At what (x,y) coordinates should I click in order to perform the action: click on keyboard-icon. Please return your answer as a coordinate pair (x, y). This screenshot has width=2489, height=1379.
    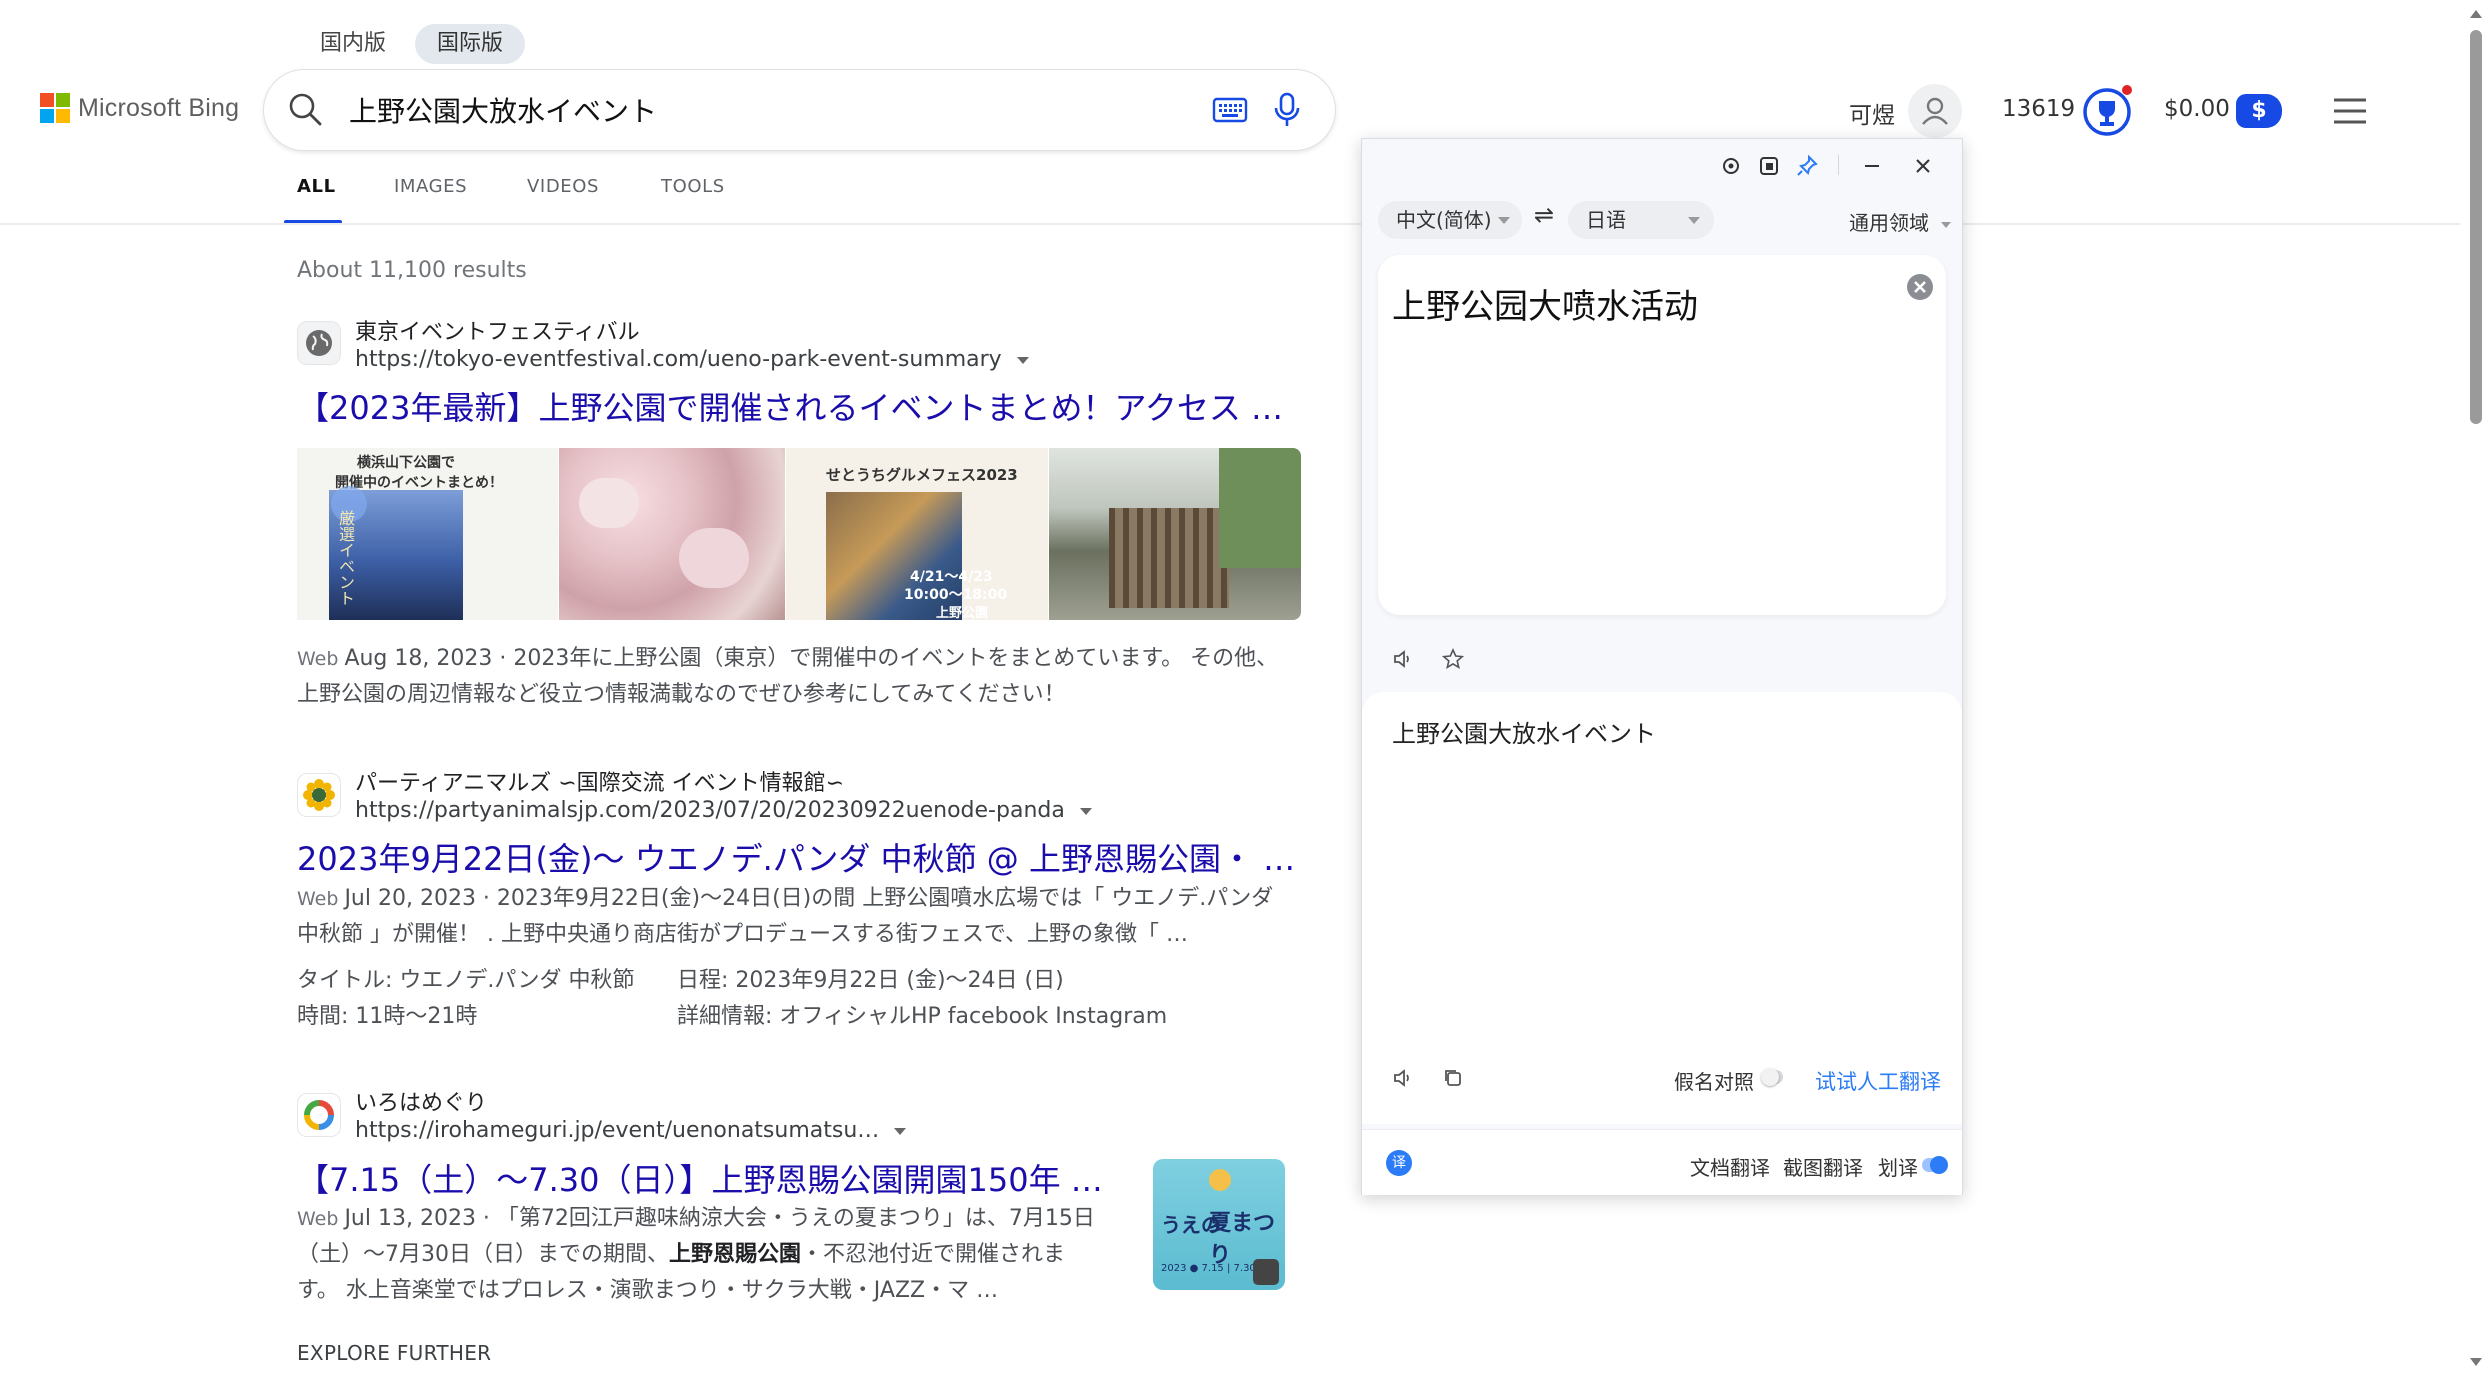
    Looking at the image, I should click on (1230, 110).